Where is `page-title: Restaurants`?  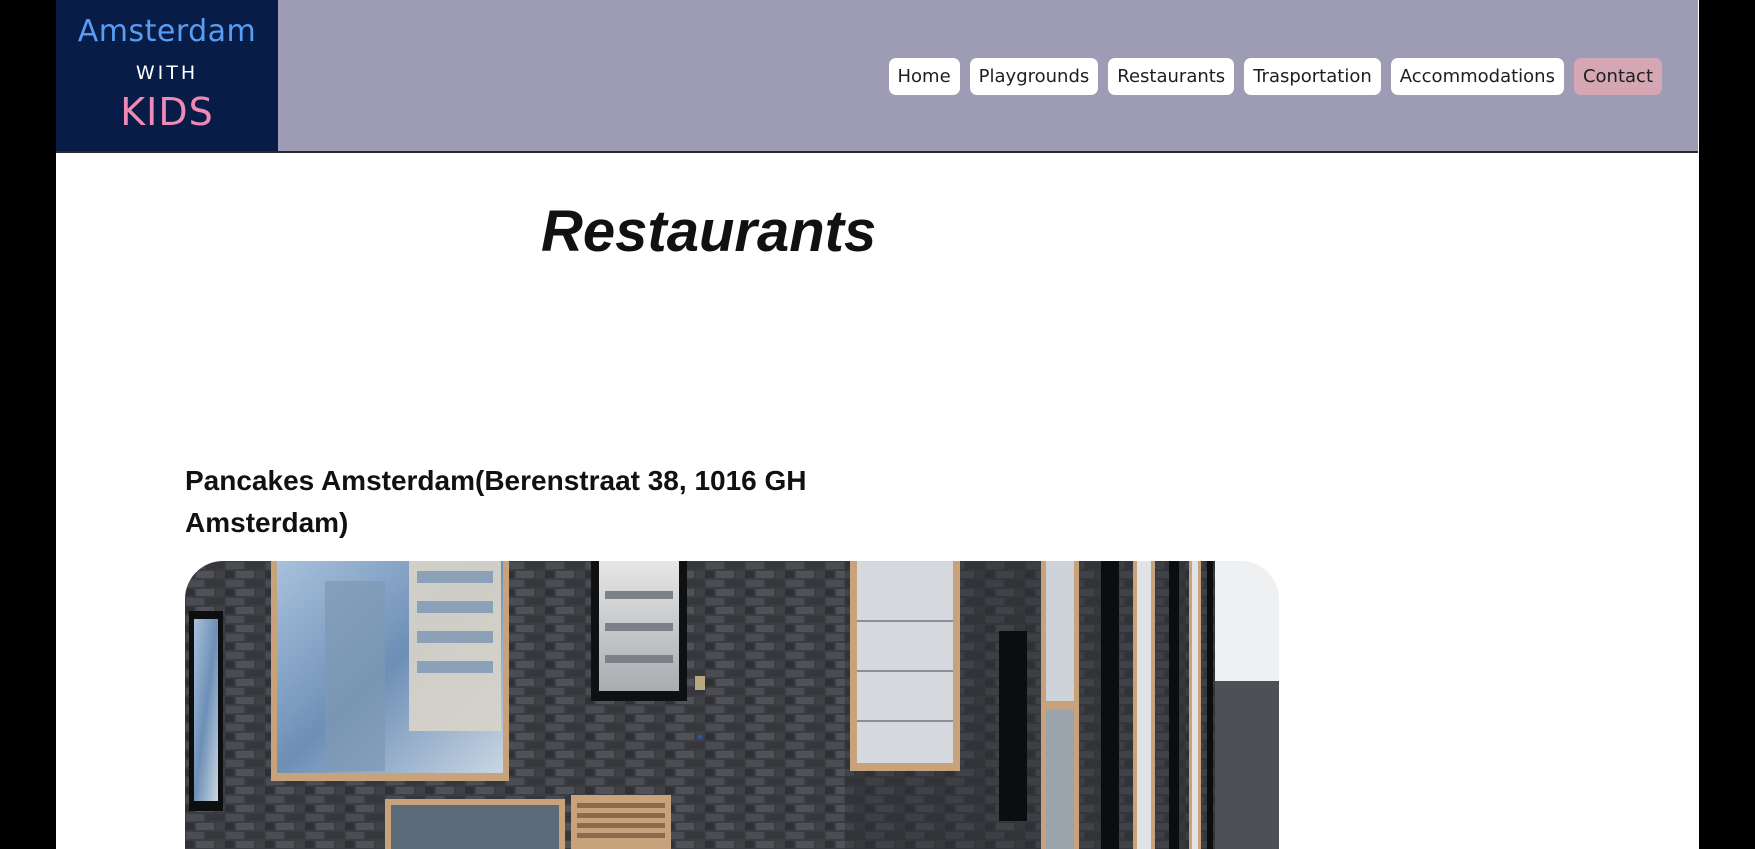
page-title: Restaurants is located at coordinates (709, 231).